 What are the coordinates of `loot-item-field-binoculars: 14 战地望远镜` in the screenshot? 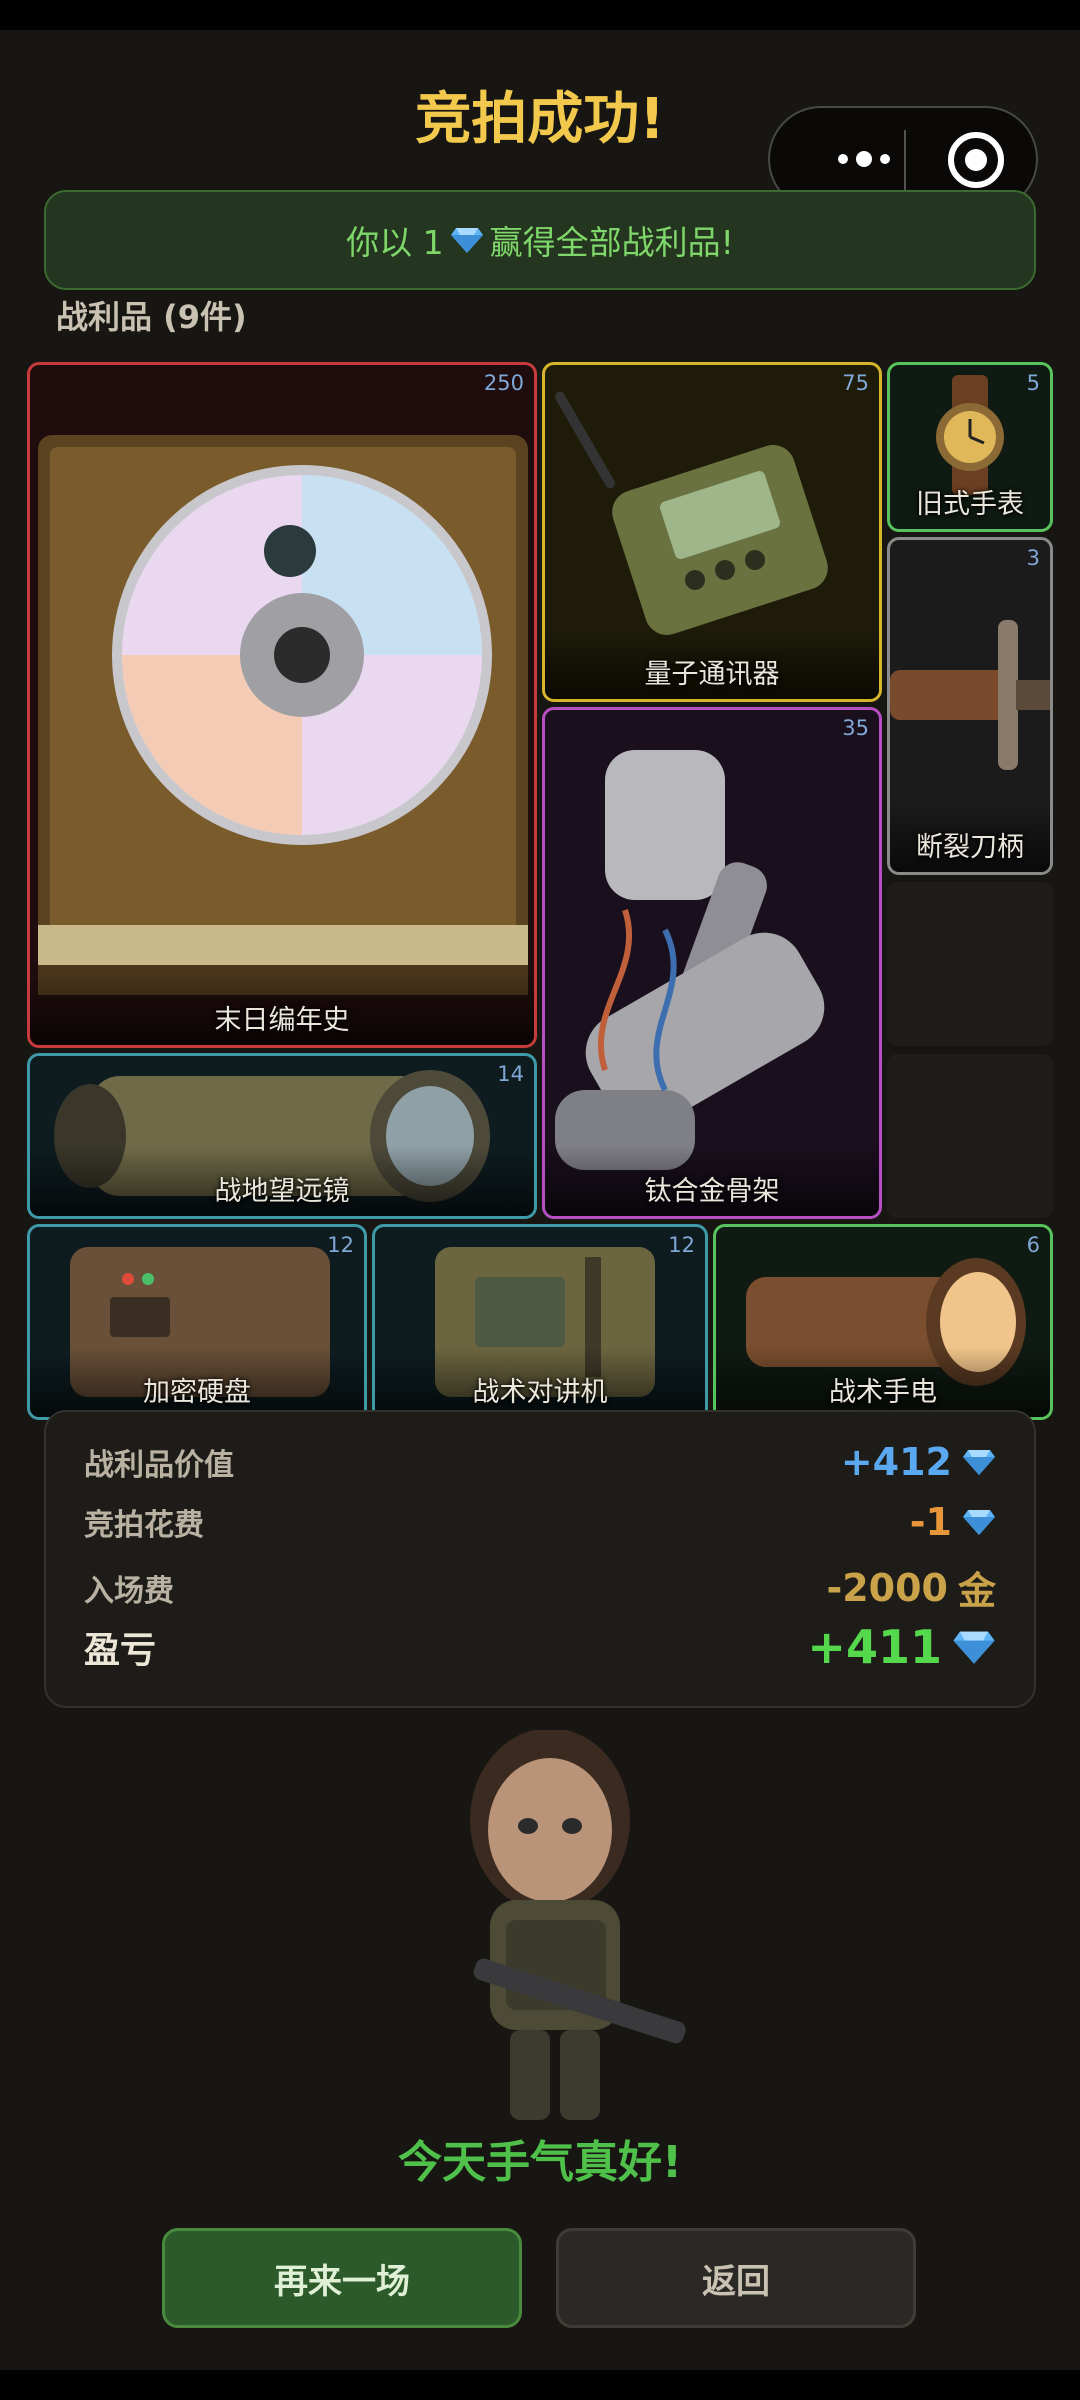 It's located at (282, 1136).